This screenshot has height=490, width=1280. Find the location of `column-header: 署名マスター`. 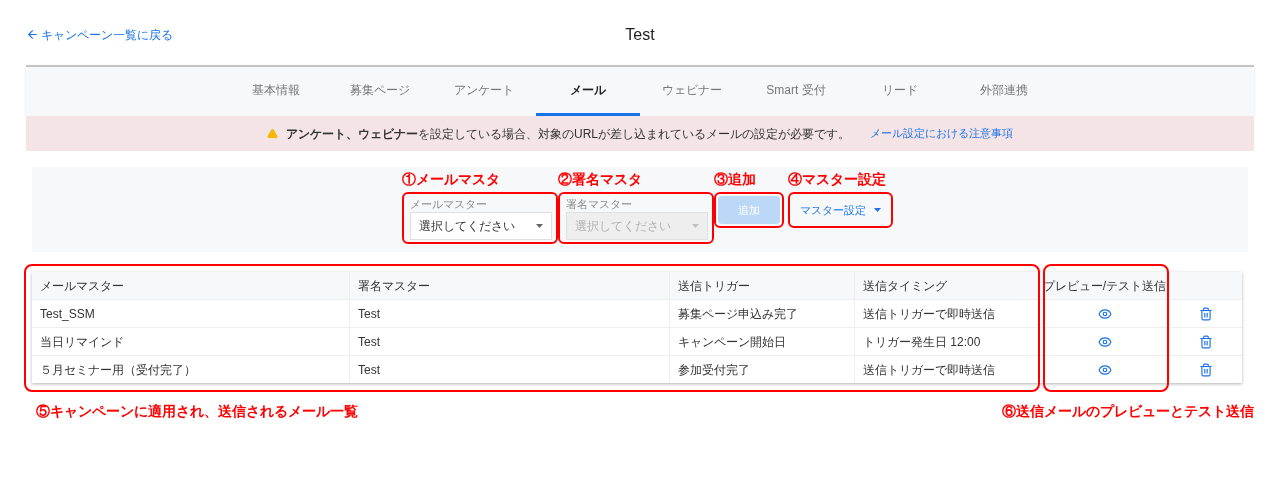

column-header: 署名マスター is located at coordinates (510, 285).